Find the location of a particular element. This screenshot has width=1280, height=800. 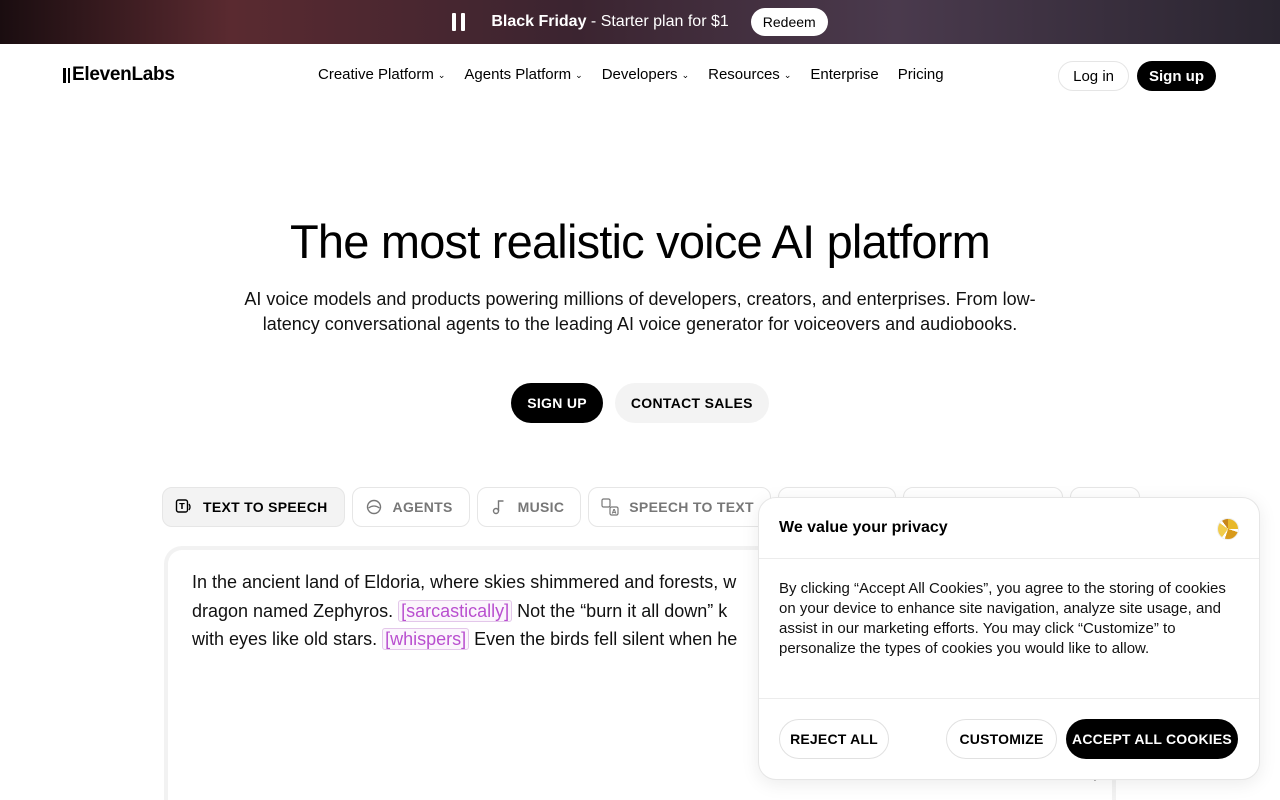

auth-buttons: Log in Sign up is located at coordinates (1137, 76).